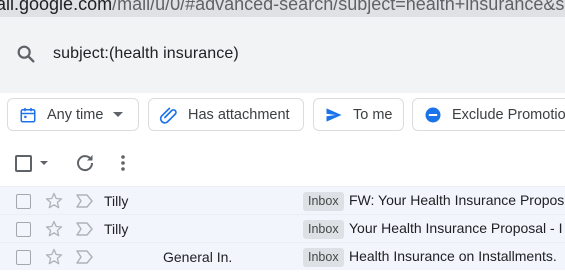  What do you see at coordinates (508, 114) in the screenshot?
I see `chip-exclude-promotions-label: Exclude Promotio` at bounding box center [508, 114].